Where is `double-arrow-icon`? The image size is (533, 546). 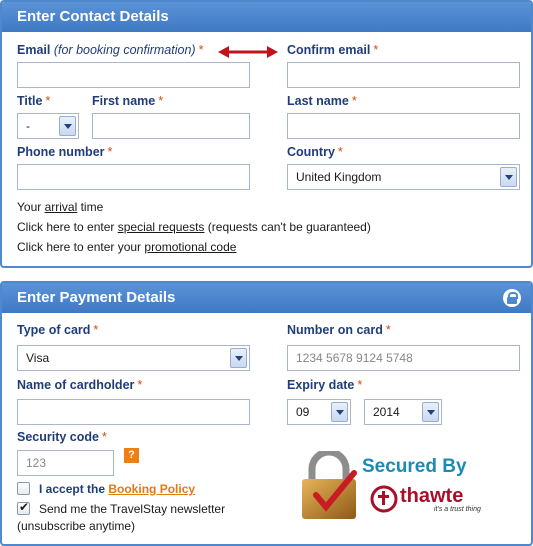 double-arrow-icon is located at coordinates (248, 52).